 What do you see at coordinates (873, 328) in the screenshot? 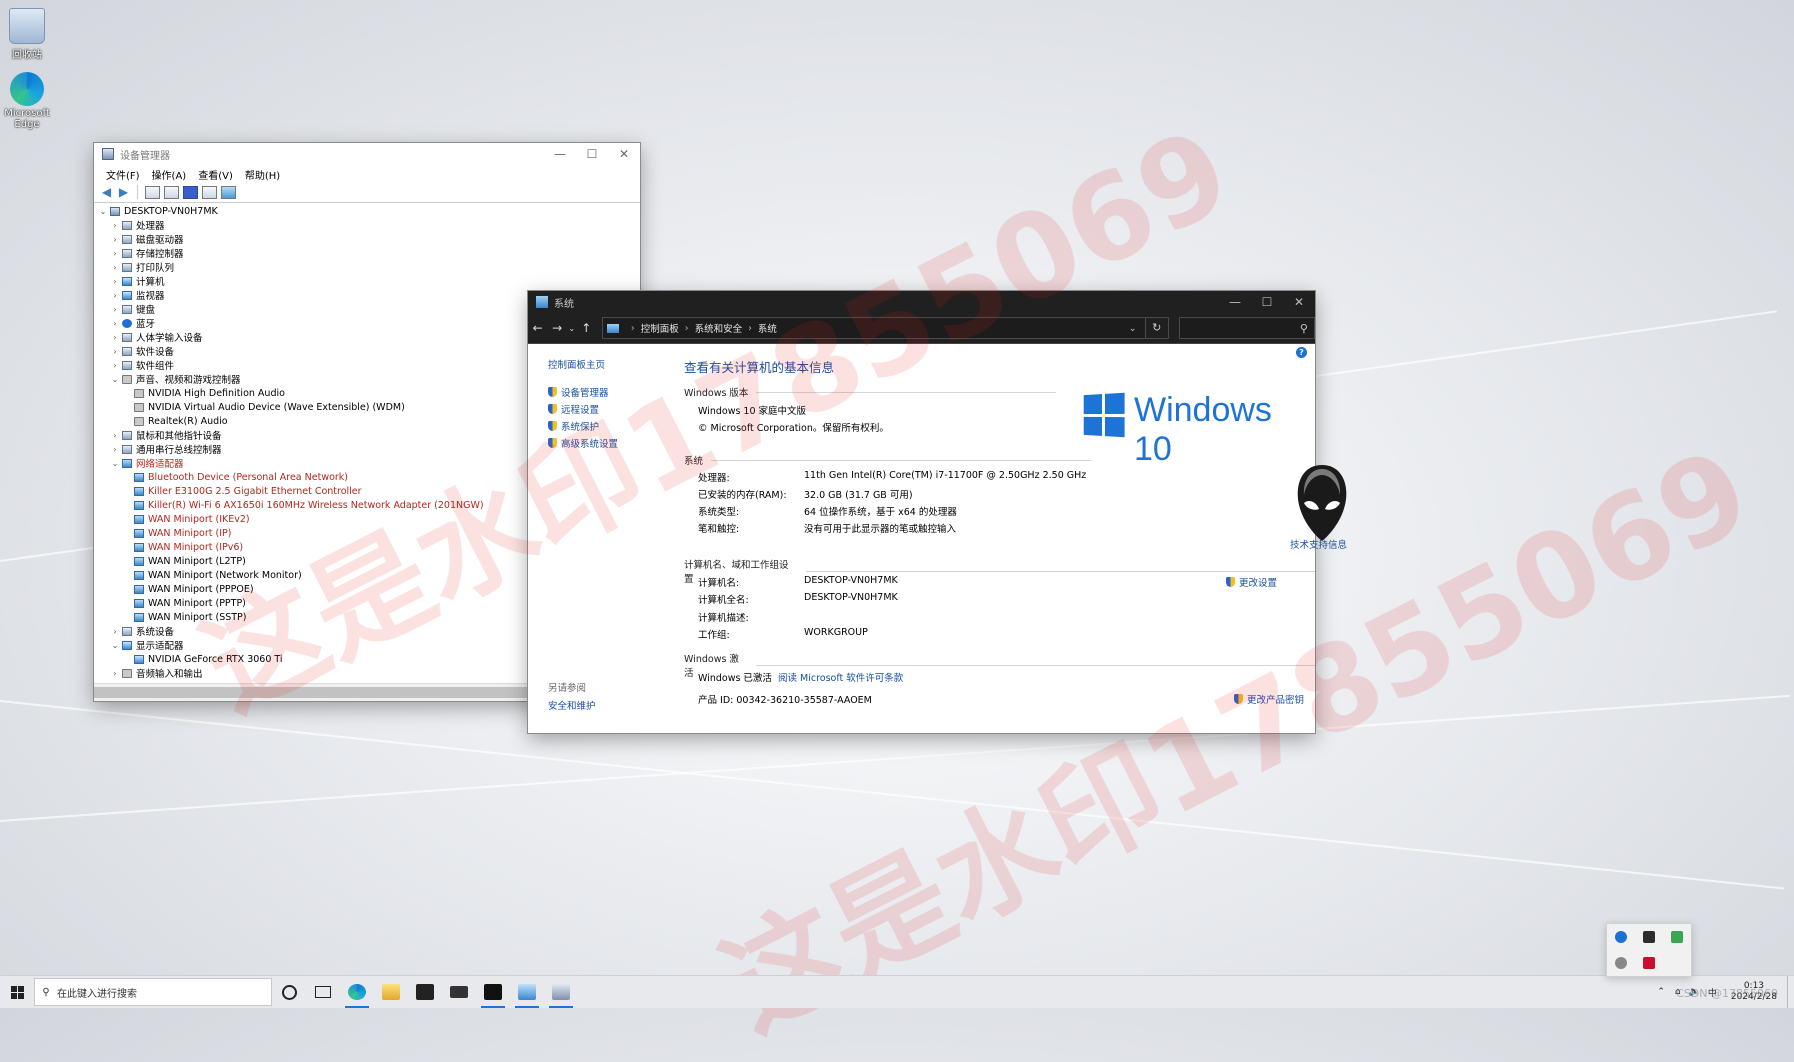
I see `address-bar: › 控制面板 › 系统和安全 › 系统 ⌄` at bounding box center [873, 328].